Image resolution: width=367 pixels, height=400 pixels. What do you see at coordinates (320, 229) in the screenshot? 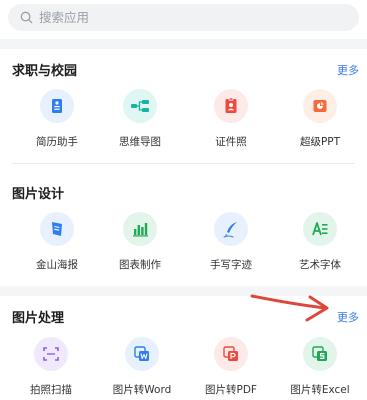
I see `art-font-icon` at bounding box center [320, 229].